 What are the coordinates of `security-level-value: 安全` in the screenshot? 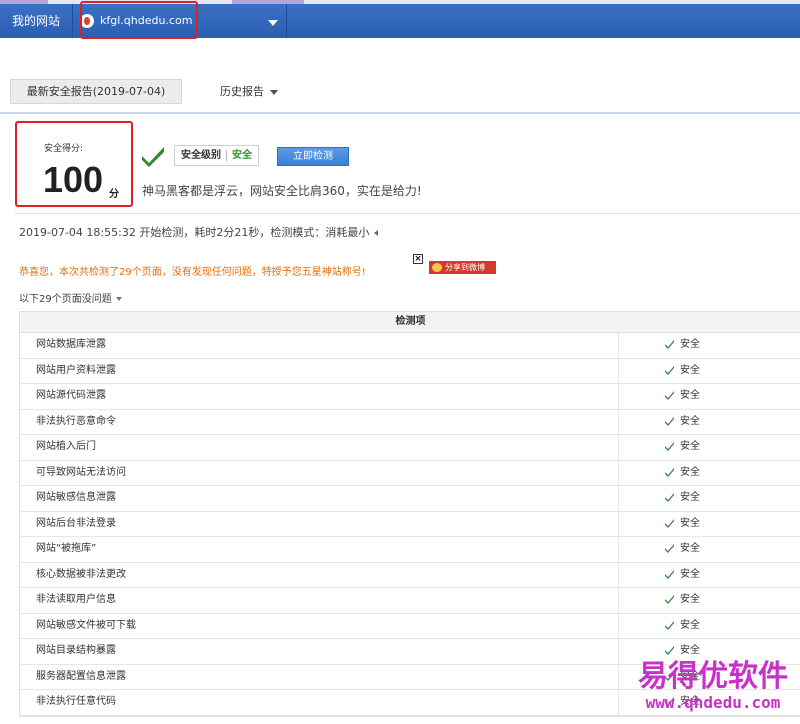 It's located at (242, 155).